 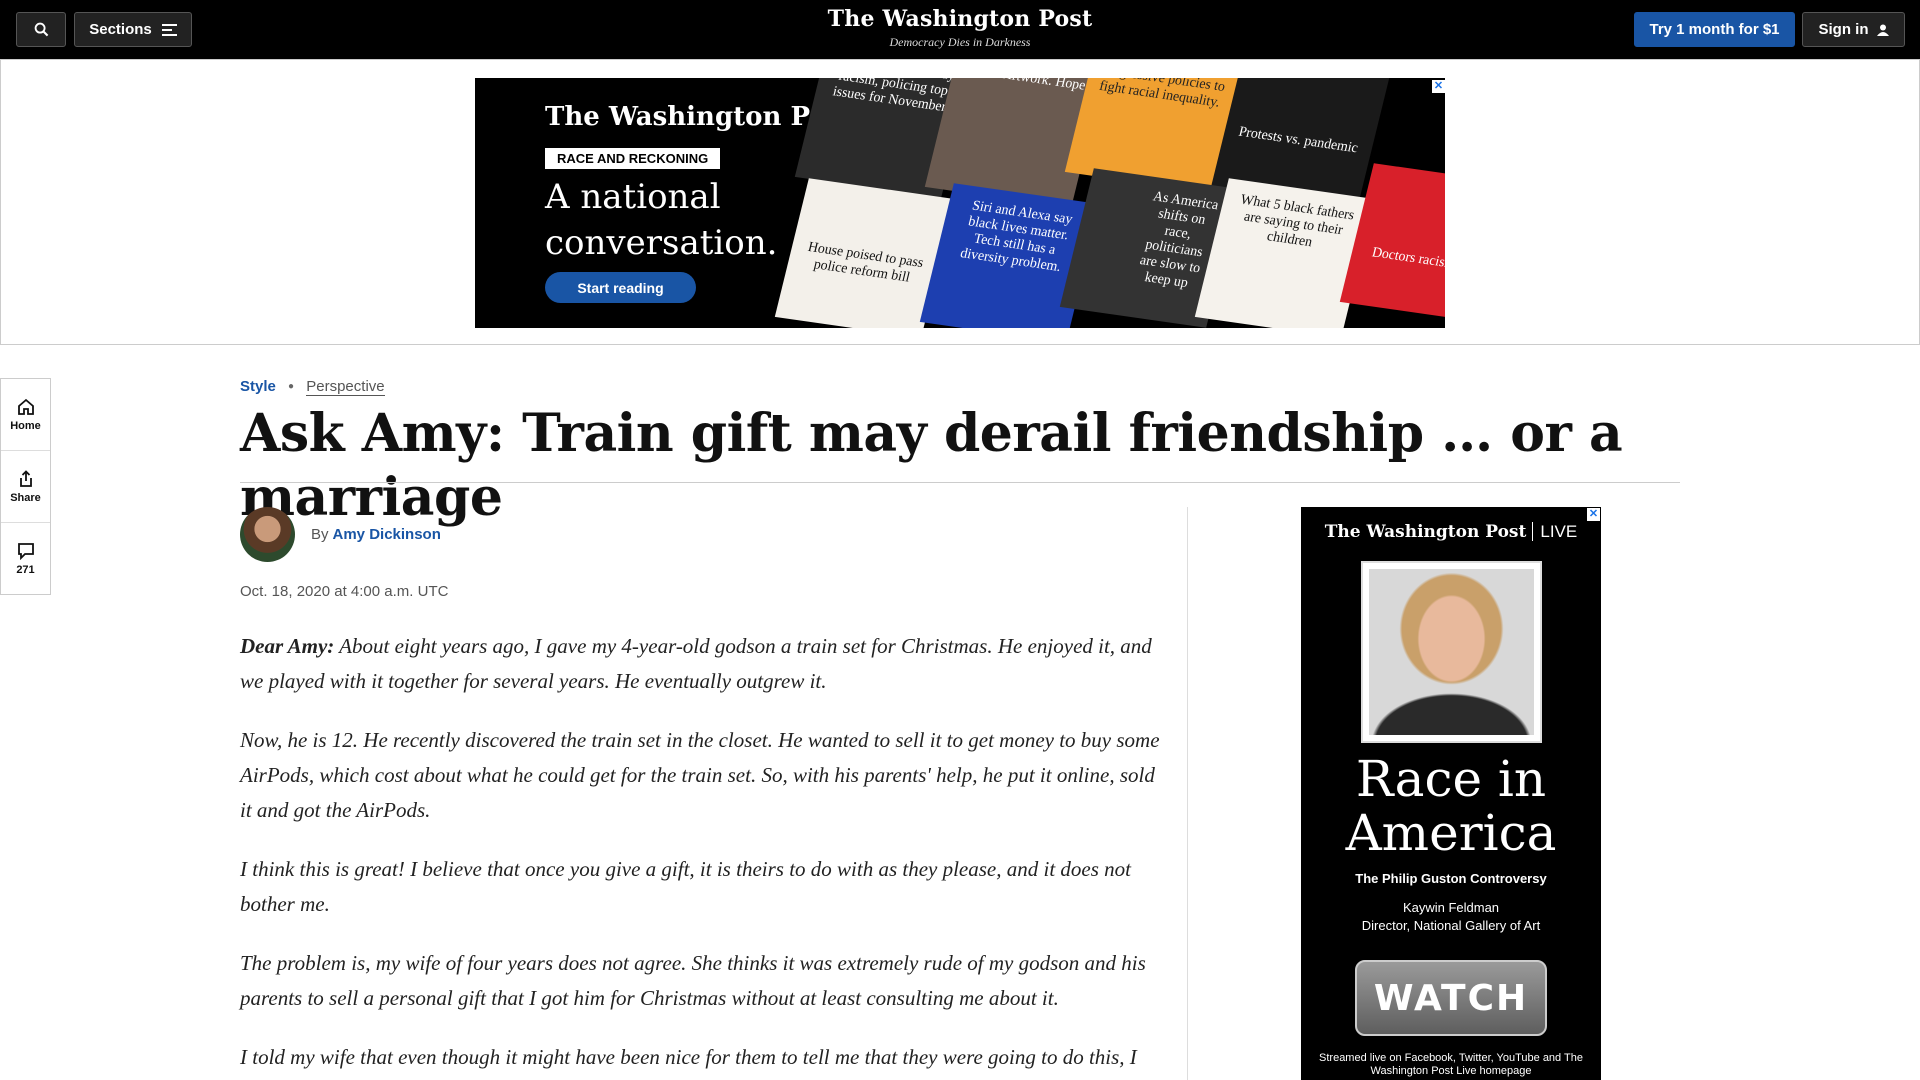 I want to click on guest-photo, so click(x=1451, y=652).